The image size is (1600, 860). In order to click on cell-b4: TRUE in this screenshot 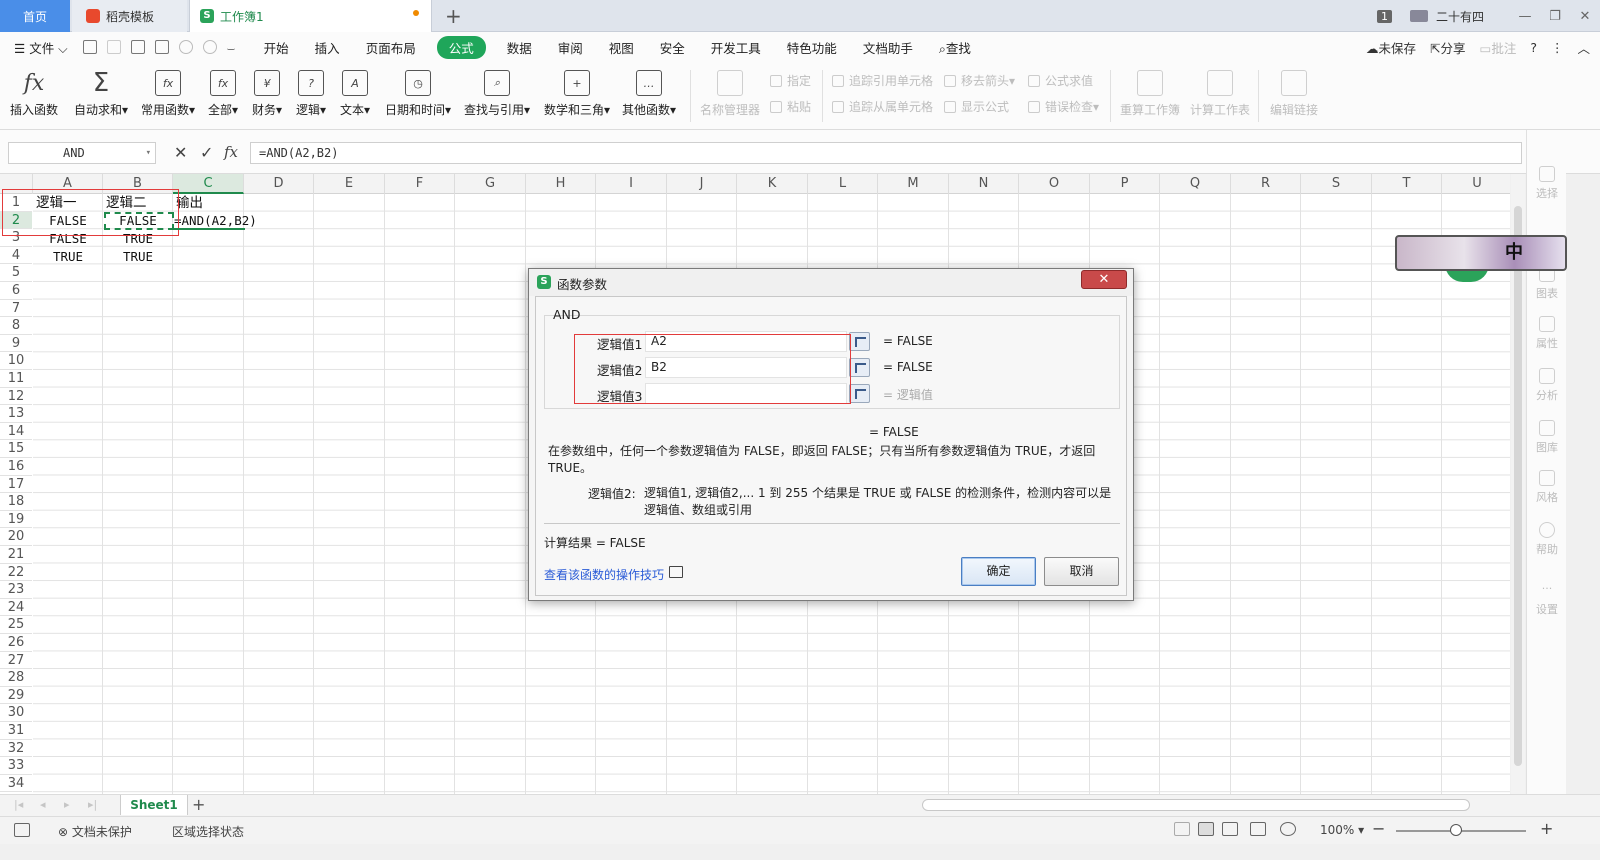, I will do `click(138, 256)`.